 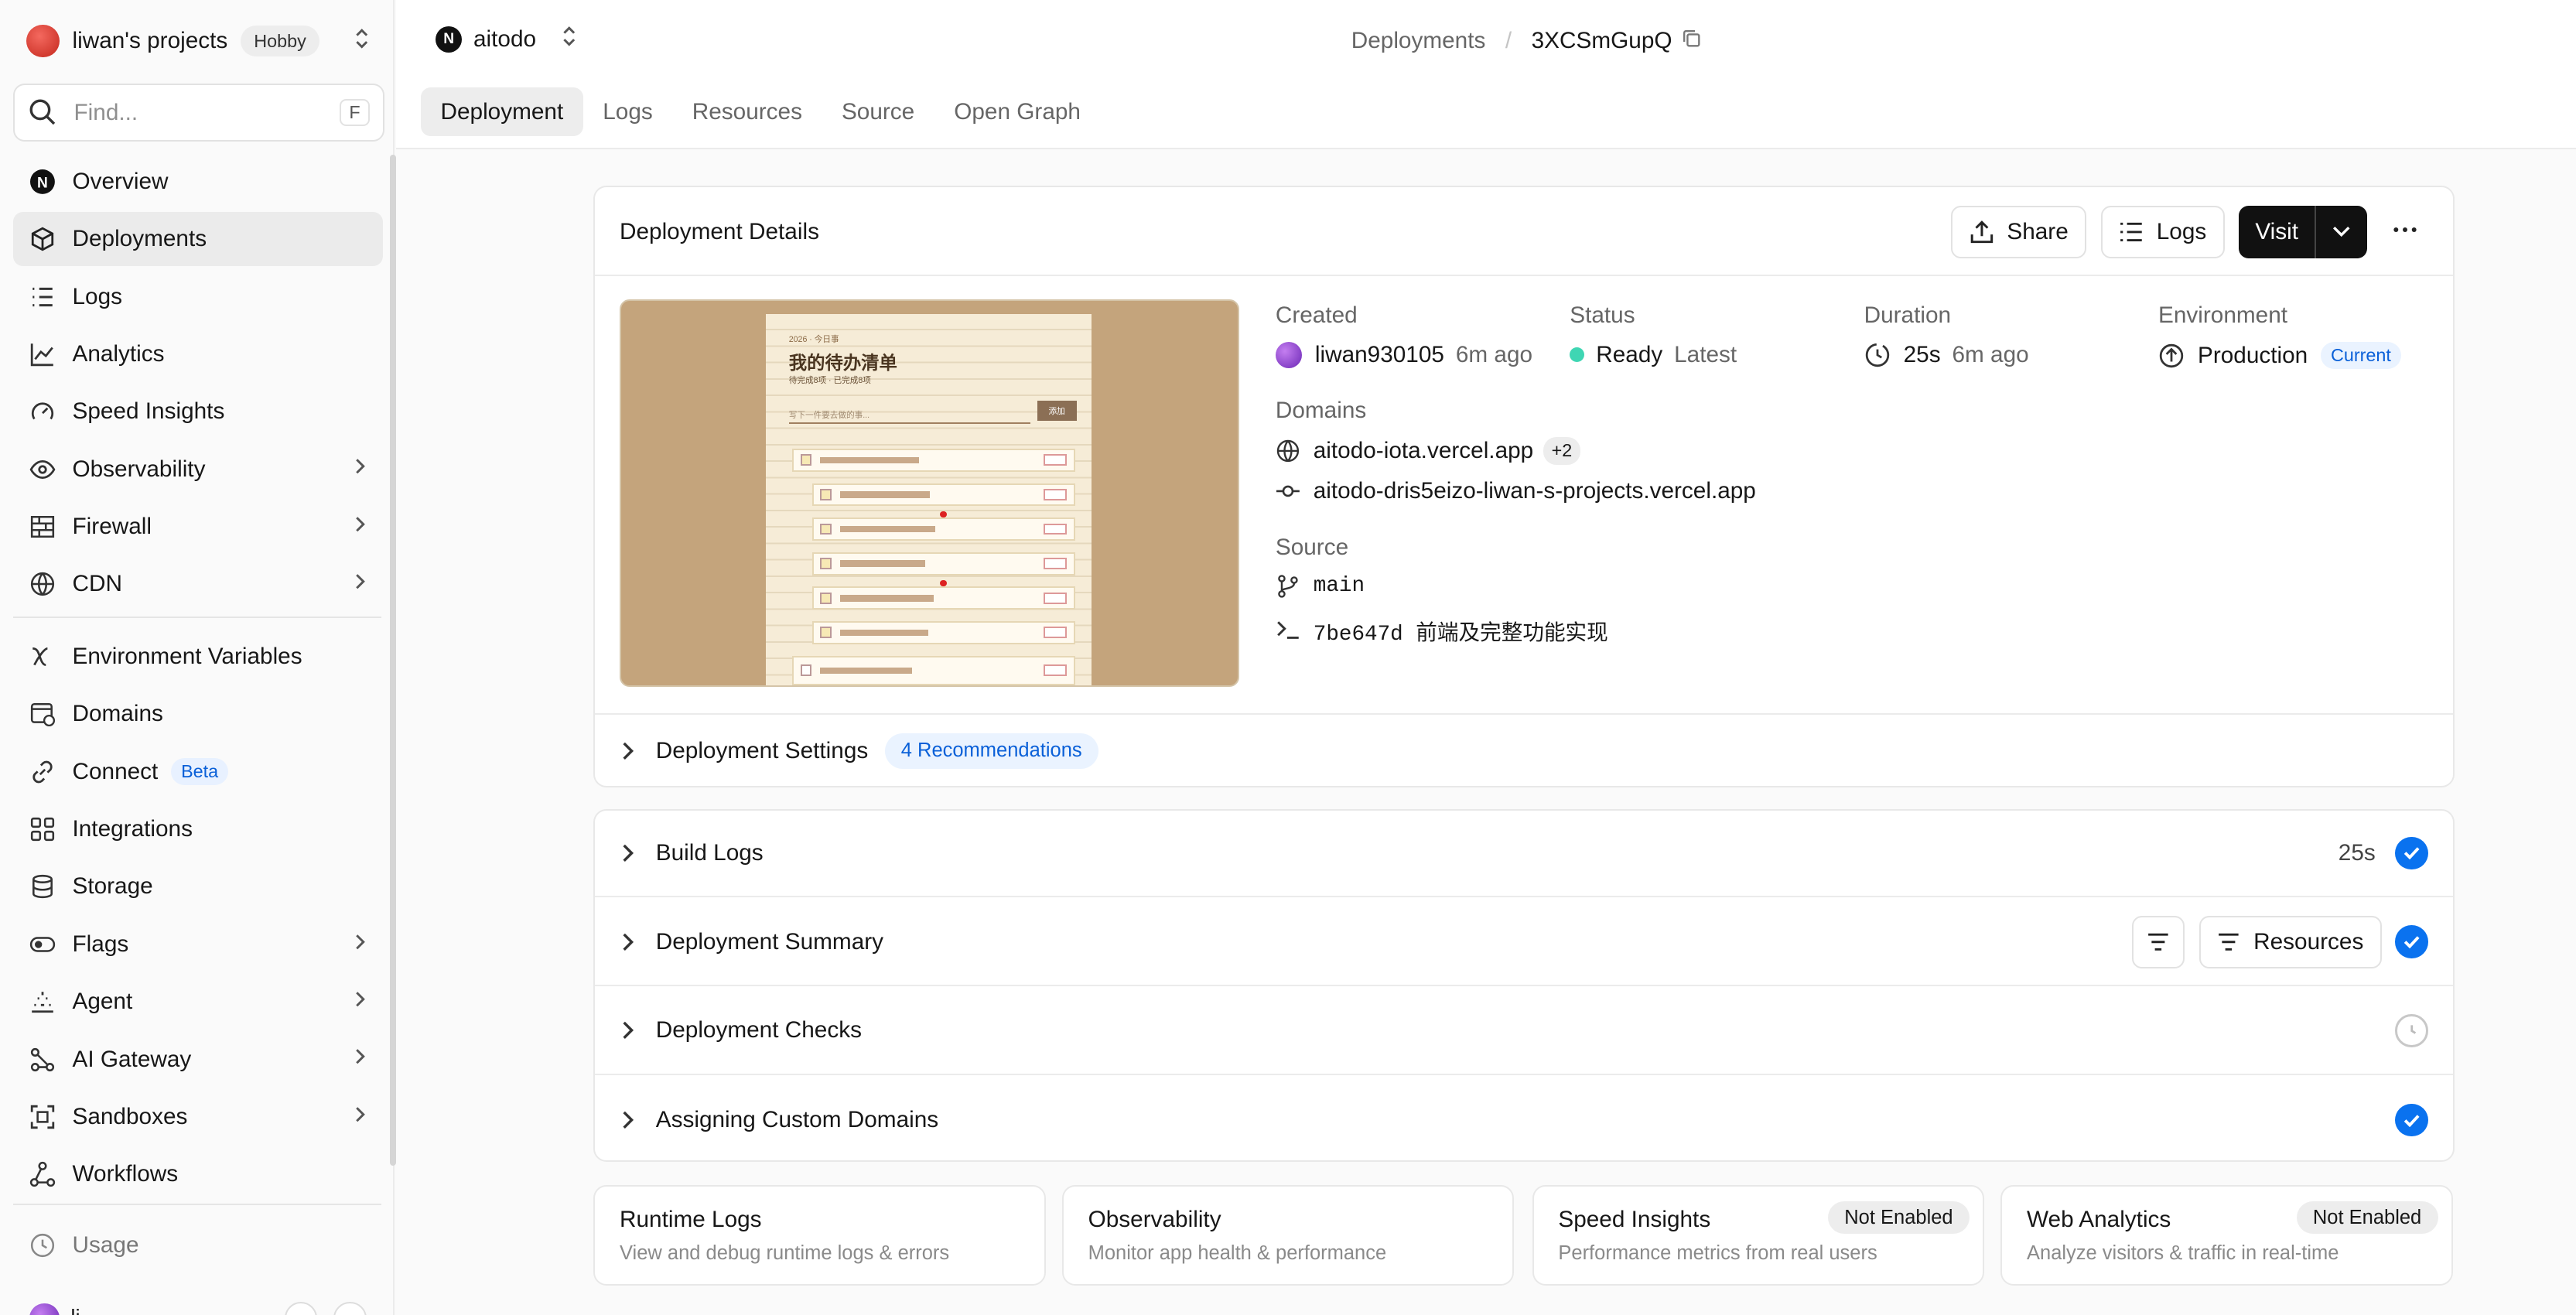 What do you see at coordinates (1524, 1120) in the screenshot?
I see `assigning-custom-domains-row: Assigning Custom Domains` at bounding box center [1524, 1120].